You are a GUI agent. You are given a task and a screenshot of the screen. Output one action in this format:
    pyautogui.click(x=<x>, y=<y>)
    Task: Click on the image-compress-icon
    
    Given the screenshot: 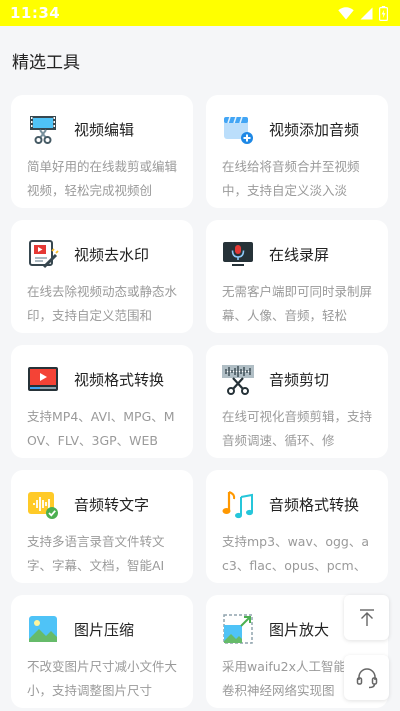 What is the action you would take?
    pyautogui.click(x=43, y=629)
    